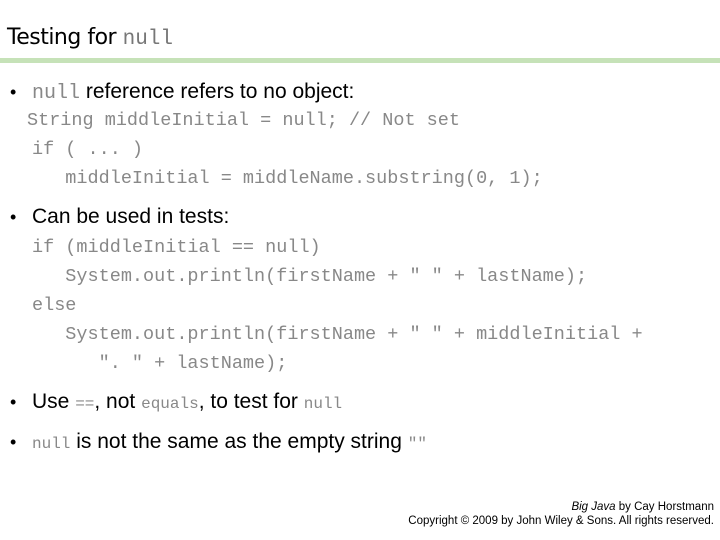 The width and height of the screenshot is (720, 540). What do you see at coordinates (593, 507) in the screenshot?
I see `book-title: Big Java` at bounding box center [593, 507].